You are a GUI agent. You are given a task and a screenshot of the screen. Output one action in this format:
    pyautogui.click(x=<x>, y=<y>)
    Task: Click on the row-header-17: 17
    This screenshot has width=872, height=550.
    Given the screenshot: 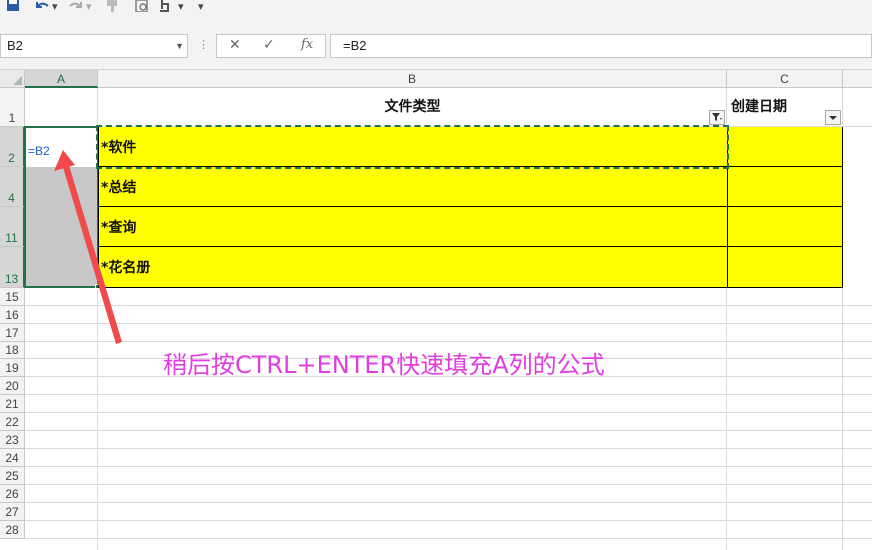 What is the action you would take?
    pyautogui.click(x=12, y=333)
    